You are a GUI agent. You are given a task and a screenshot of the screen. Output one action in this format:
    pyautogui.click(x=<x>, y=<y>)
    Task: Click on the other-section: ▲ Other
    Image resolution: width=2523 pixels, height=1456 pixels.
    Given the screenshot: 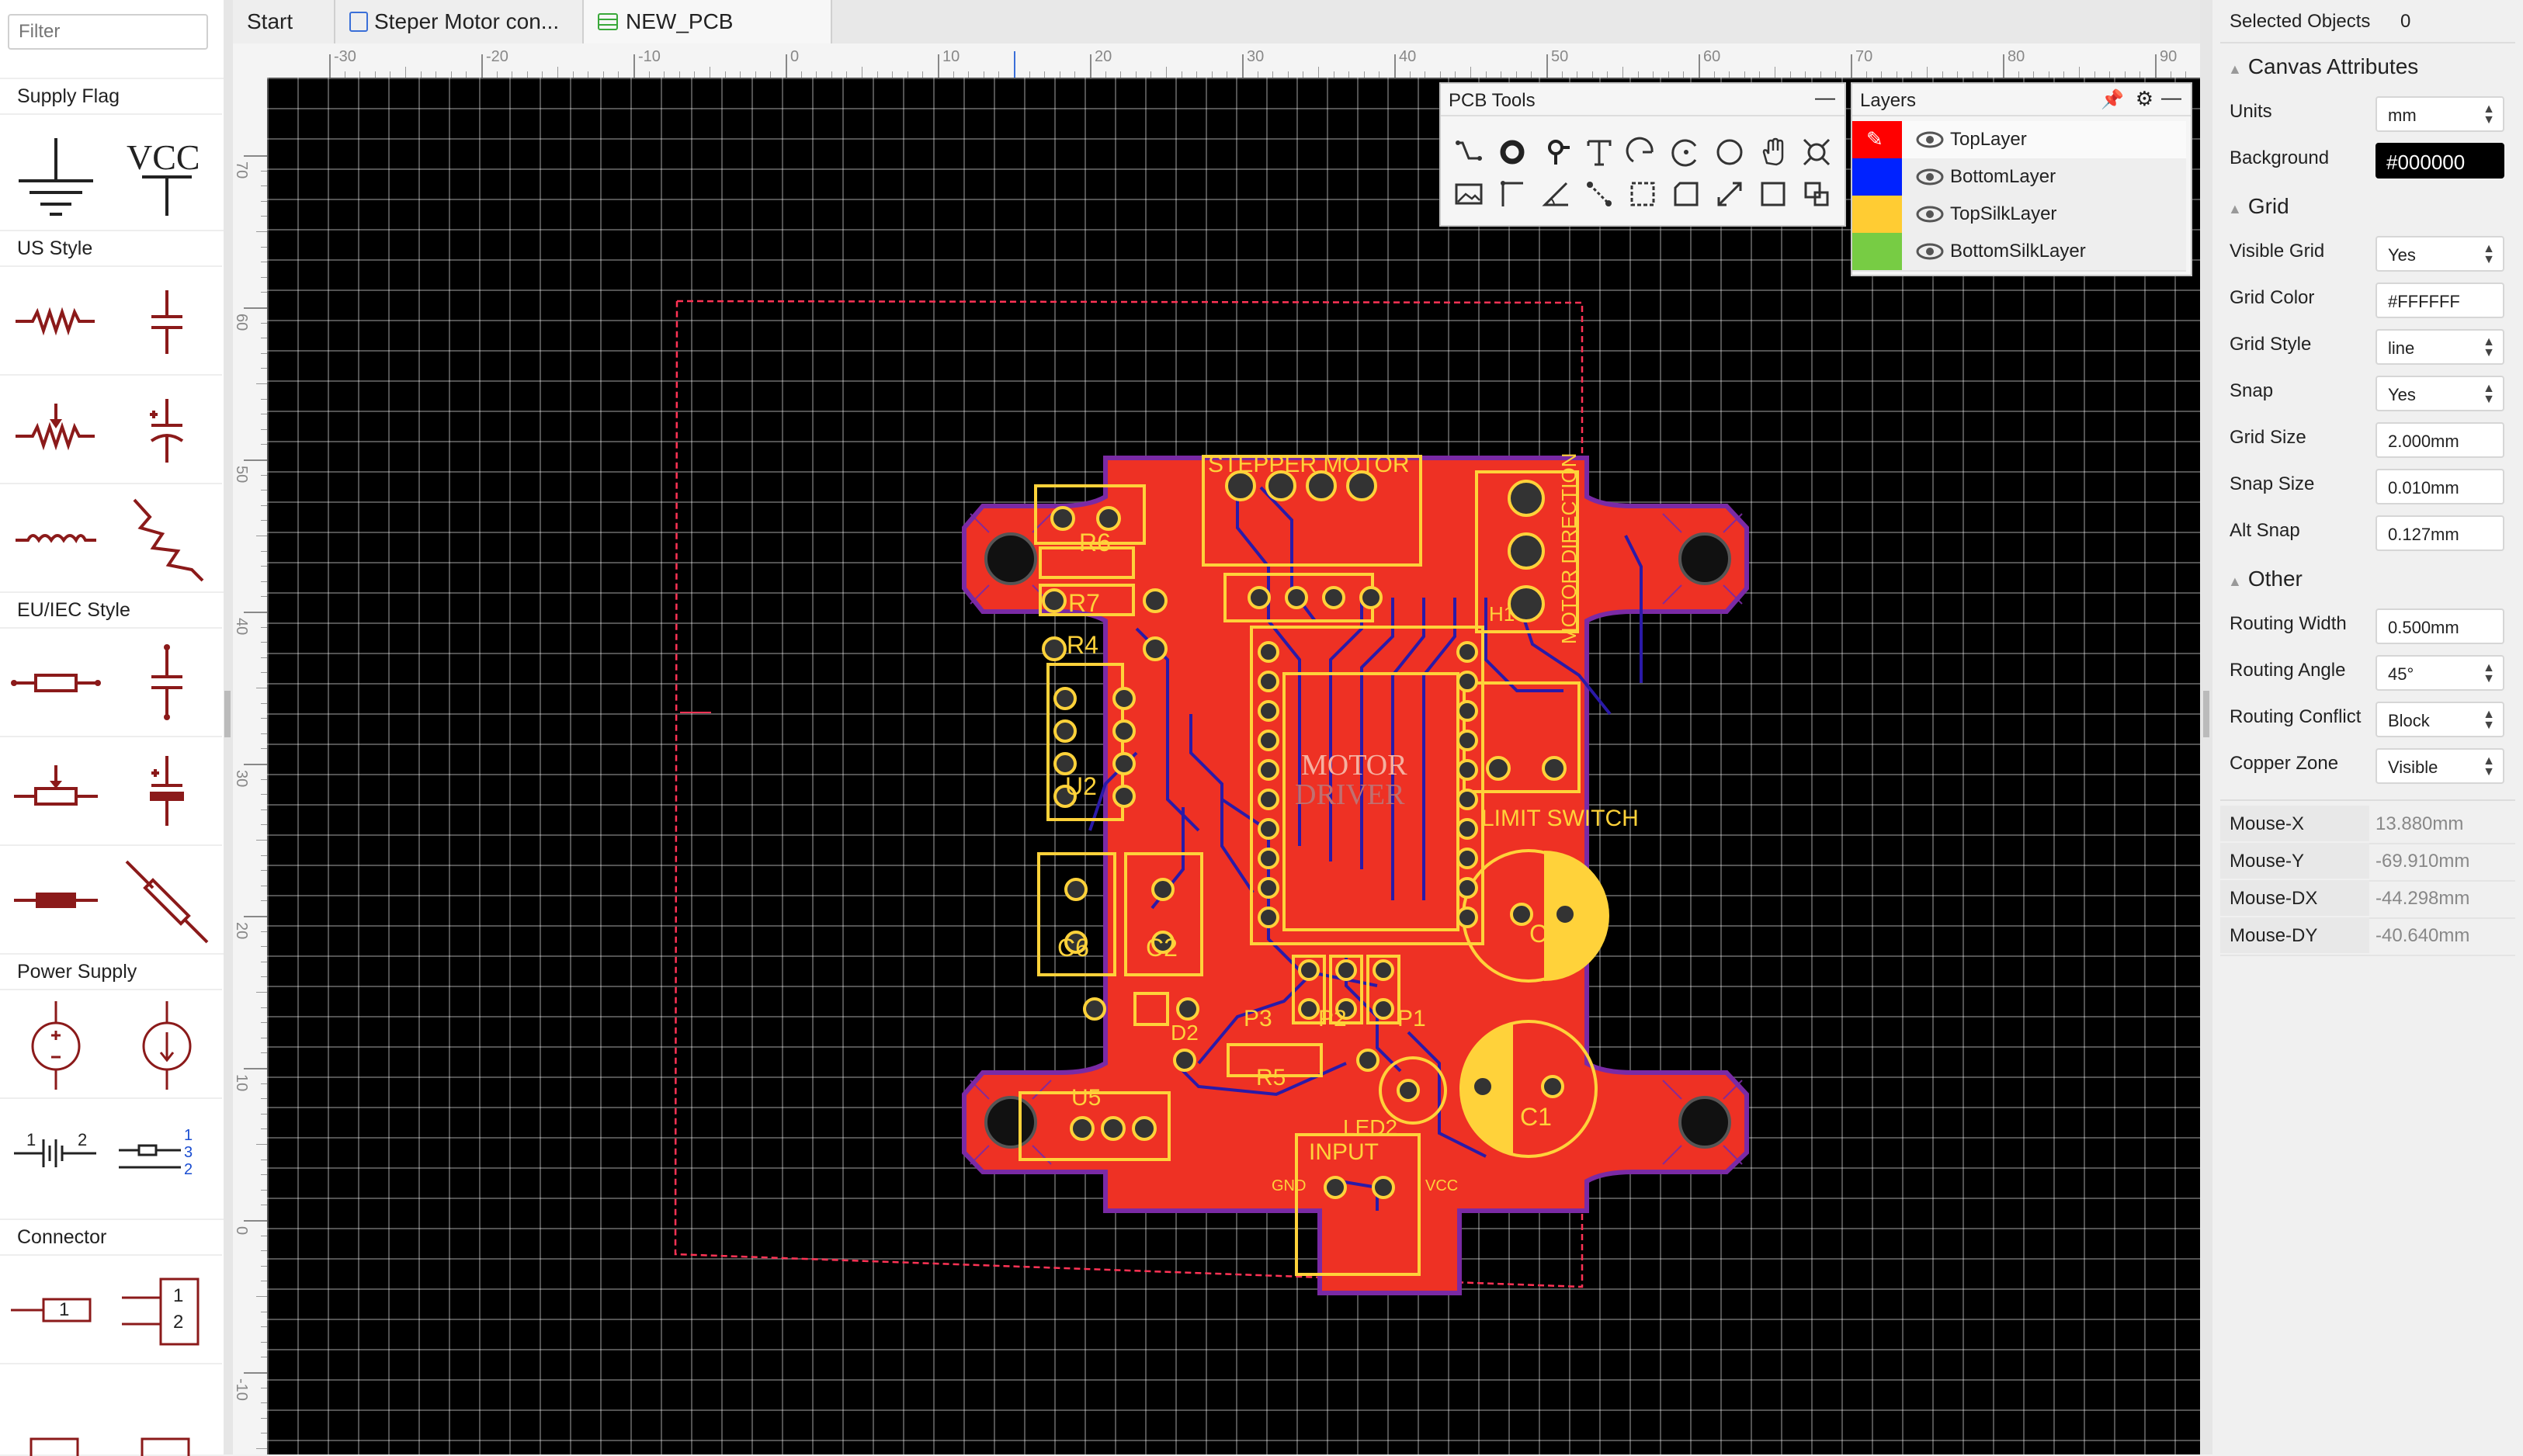 What is the action you would take?
    pyautogui.click(x=2265, y=579)
    